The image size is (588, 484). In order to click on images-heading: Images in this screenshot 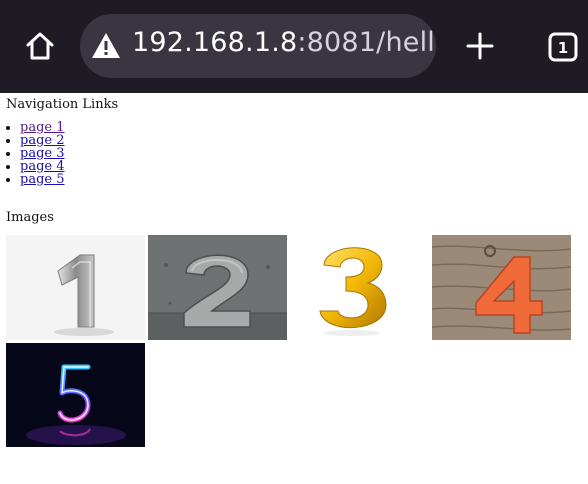, I will do `click(30, 217)`.